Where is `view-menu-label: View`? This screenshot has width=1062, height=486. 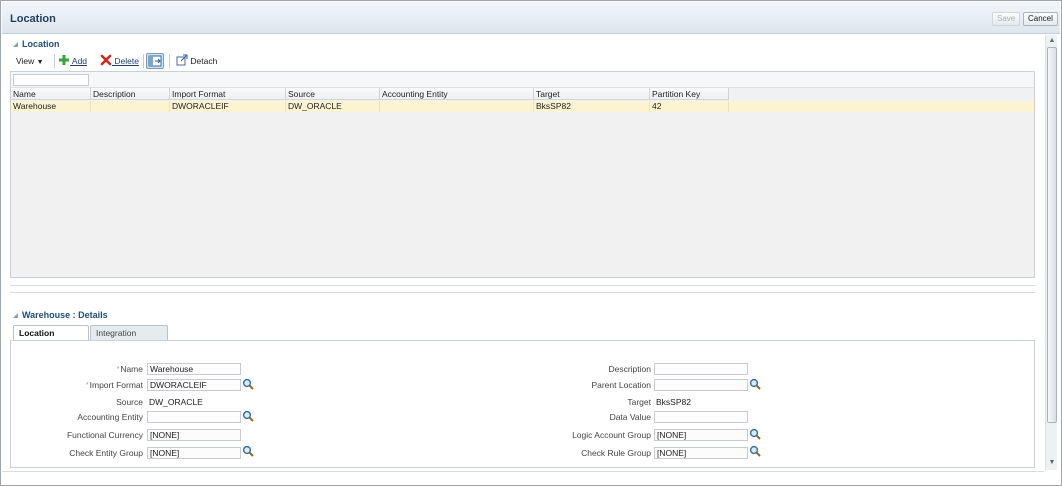 view-menu-label: View is located at coordinates (25, 61).